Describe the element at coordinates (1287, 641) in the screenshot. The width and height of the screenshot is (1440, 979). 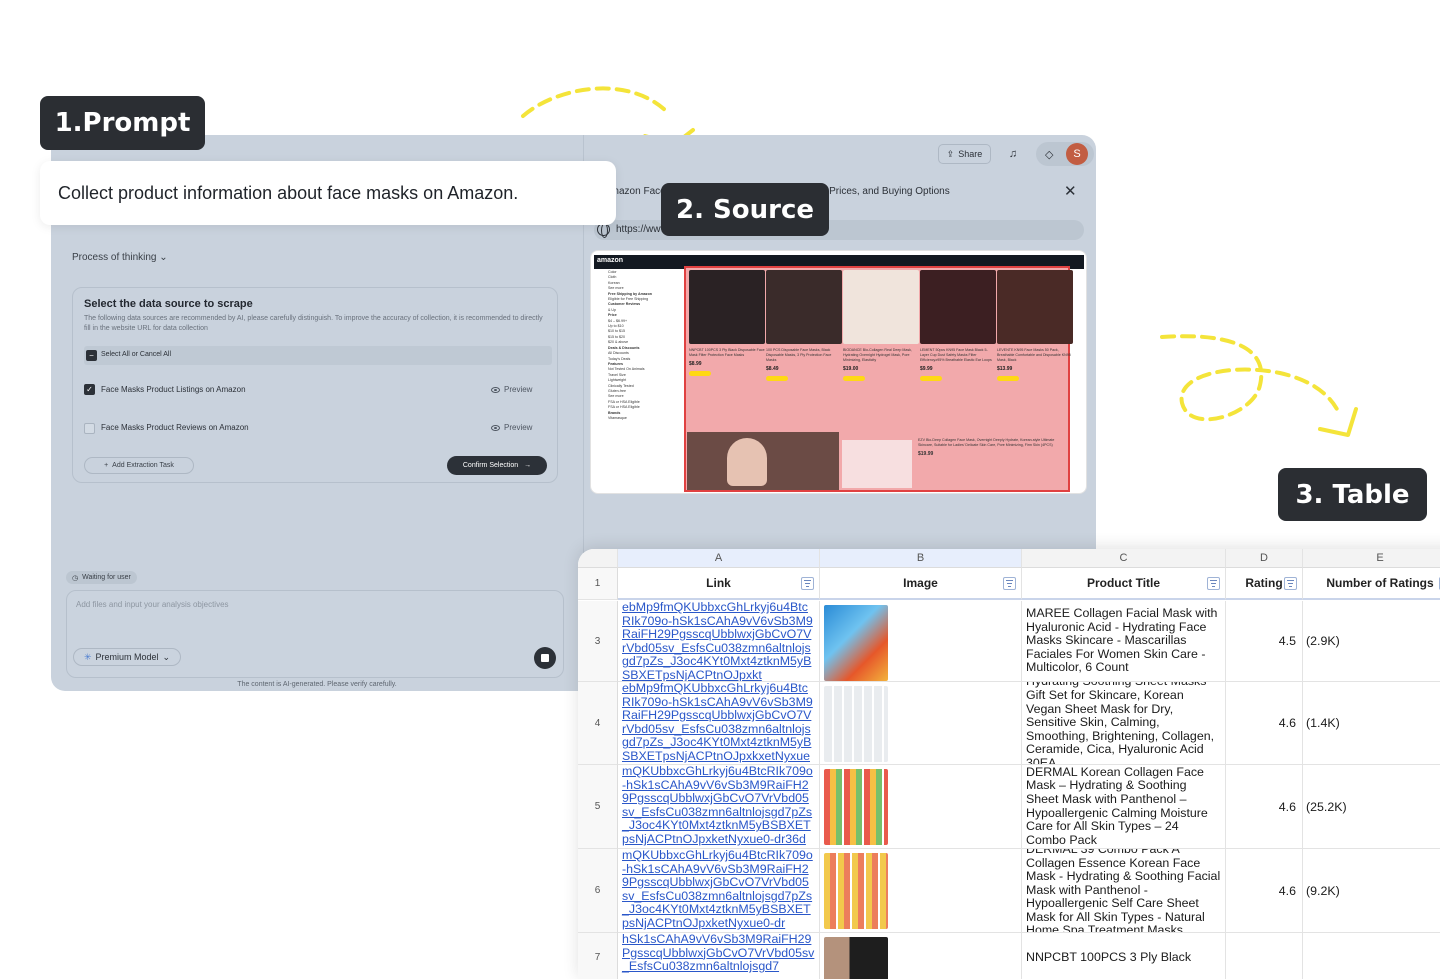
I see `rating-value: 4.5` at that location.